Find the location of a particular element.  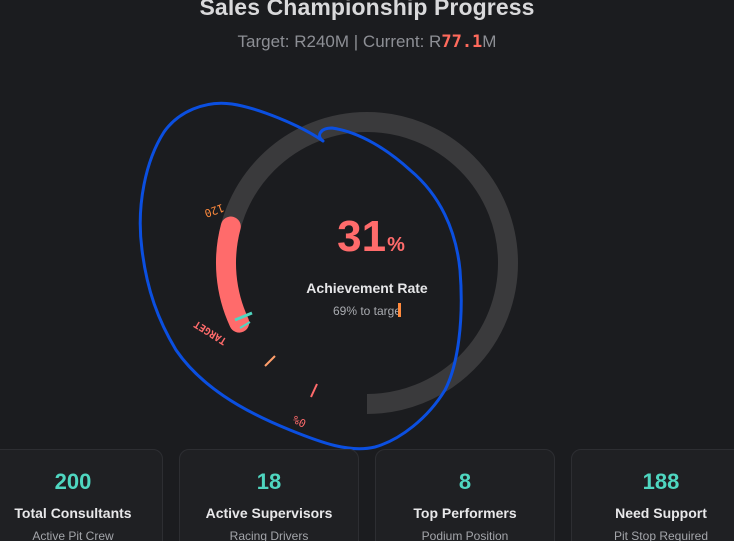

stat-card-supervisors: 18 Active Supervisors Racing Drivers is located at coordinates (269, 495).